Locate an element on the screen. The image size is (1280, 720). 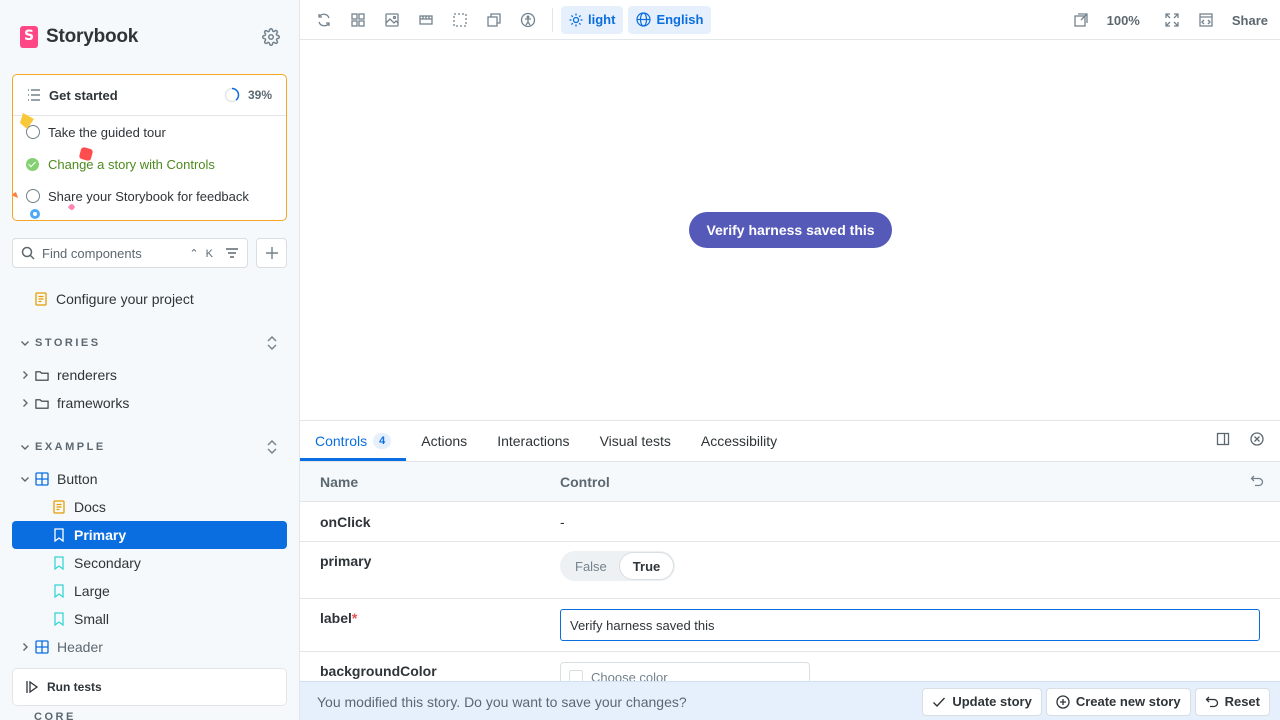
tree-item-label: Configure your project is located at coordinates (125, 299).